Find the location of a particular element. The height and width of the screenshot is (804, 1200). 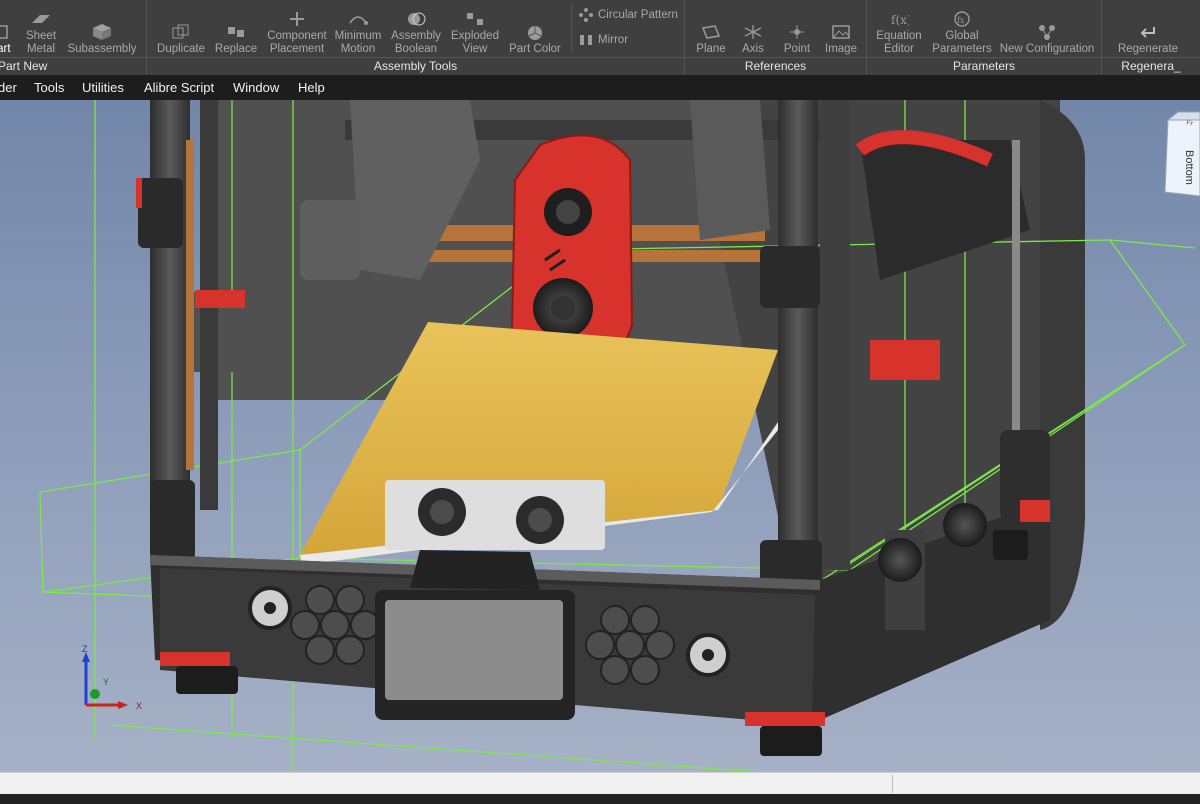

menu-item-alibre-script: Alibre Script is located at coordinates (179, 87).